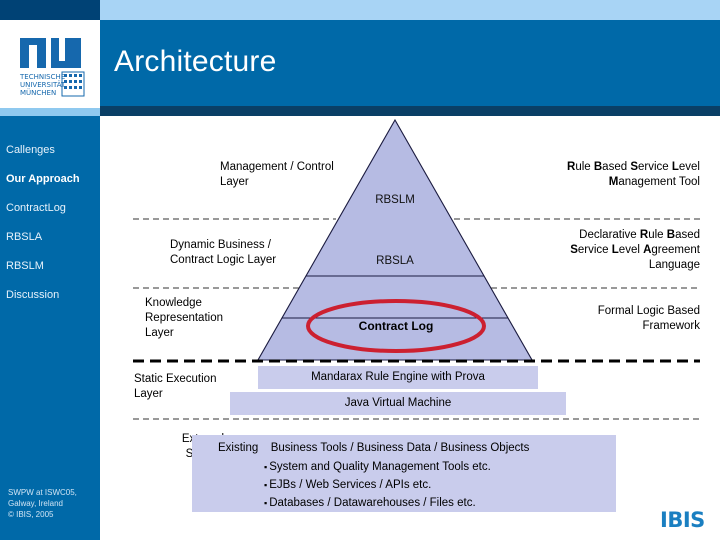  Describe the element at coordinates (633, 174) in the screenshot. I see `layer-1-right-label: Rule Based Service Level Management Tool` at that location.